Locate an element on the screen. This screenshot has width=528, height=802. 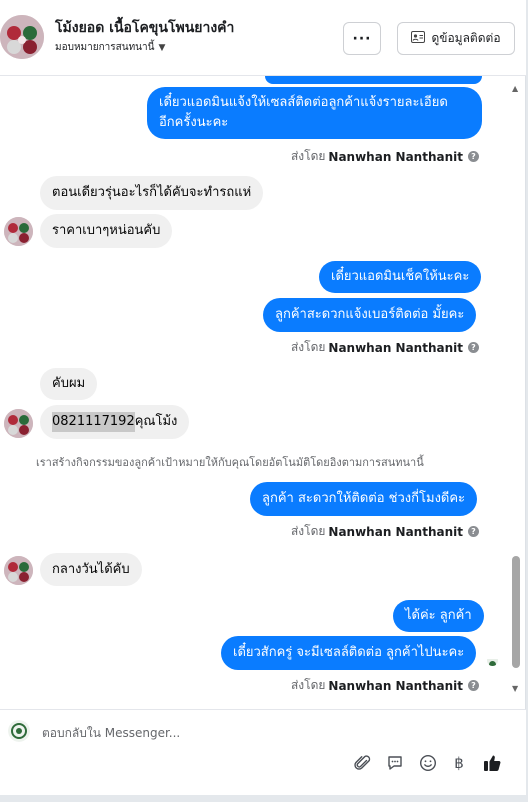
message-text: เดี๋ยวแอดมินเช็คให้นะคะ is located at coordinates (400, 276).